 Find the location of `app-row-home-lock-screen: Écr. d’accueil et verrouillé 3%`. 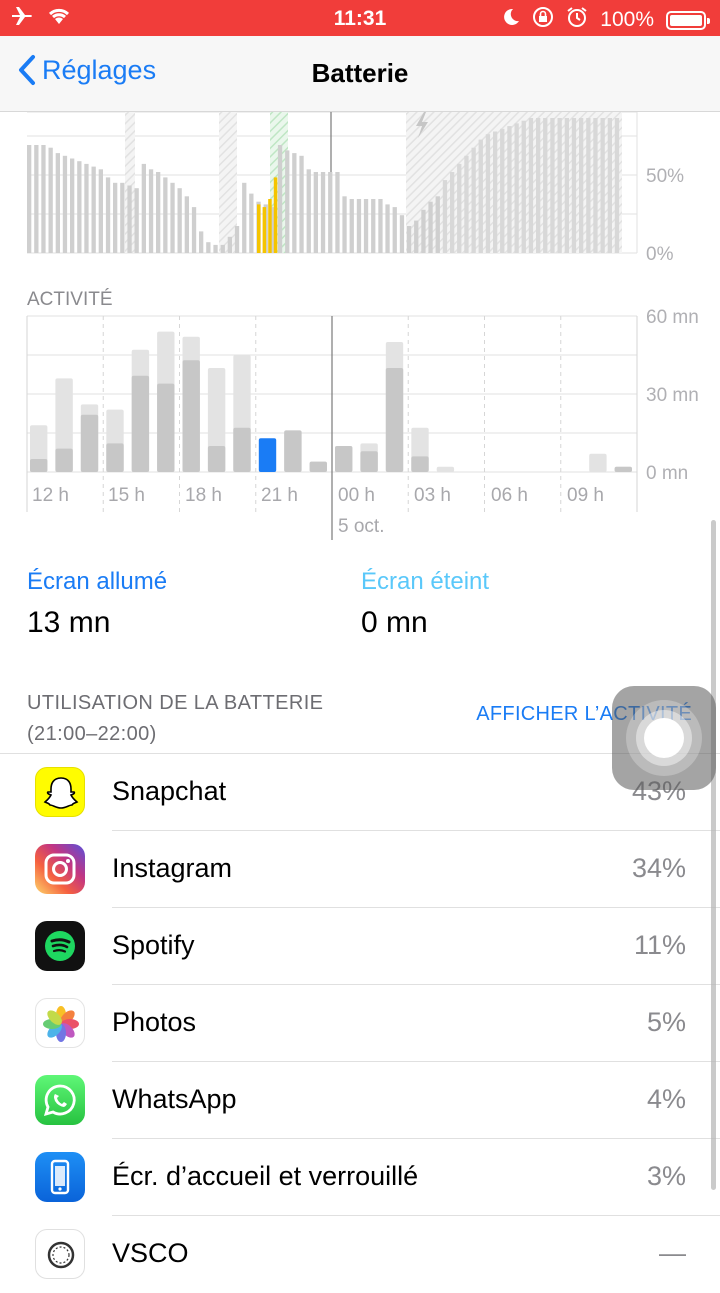

app-row-home-lock-screen: Écr. d’accueil et verrouillé 3% is located at coordinates (360, 1177).